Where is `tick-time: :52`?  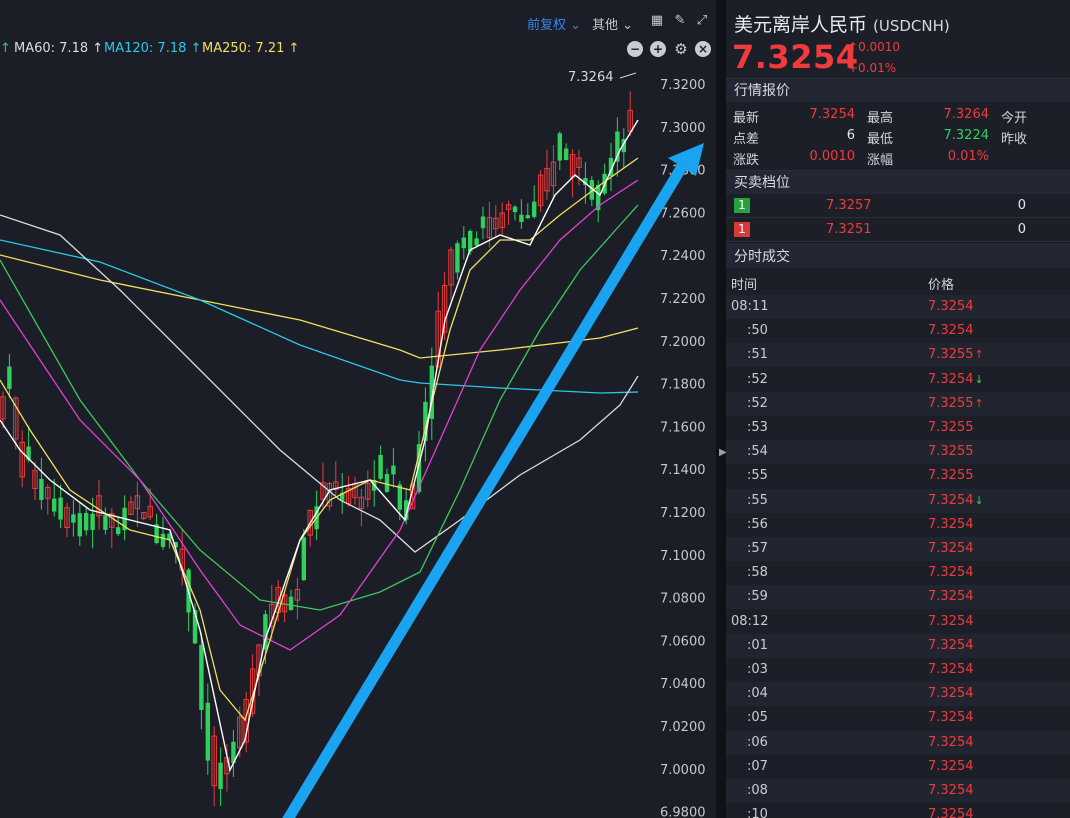 tick-time: :52 is located at coordinates (757, 403).